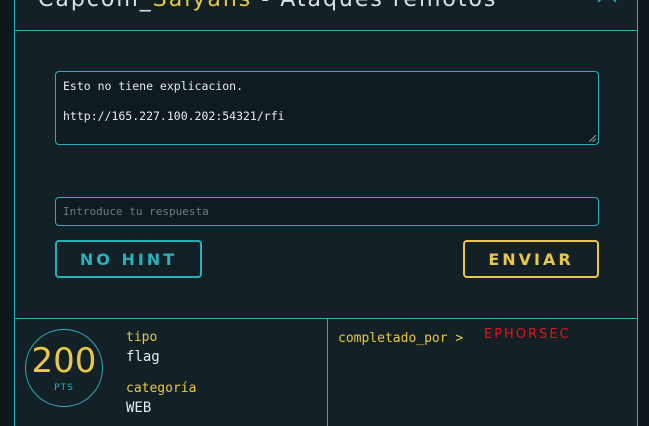 The height and width of the screenshot is (426, 649). What do you see at coordinates (326, 318) in the screenshot?
I see `footer-divider` at bounding box center [326, 318].